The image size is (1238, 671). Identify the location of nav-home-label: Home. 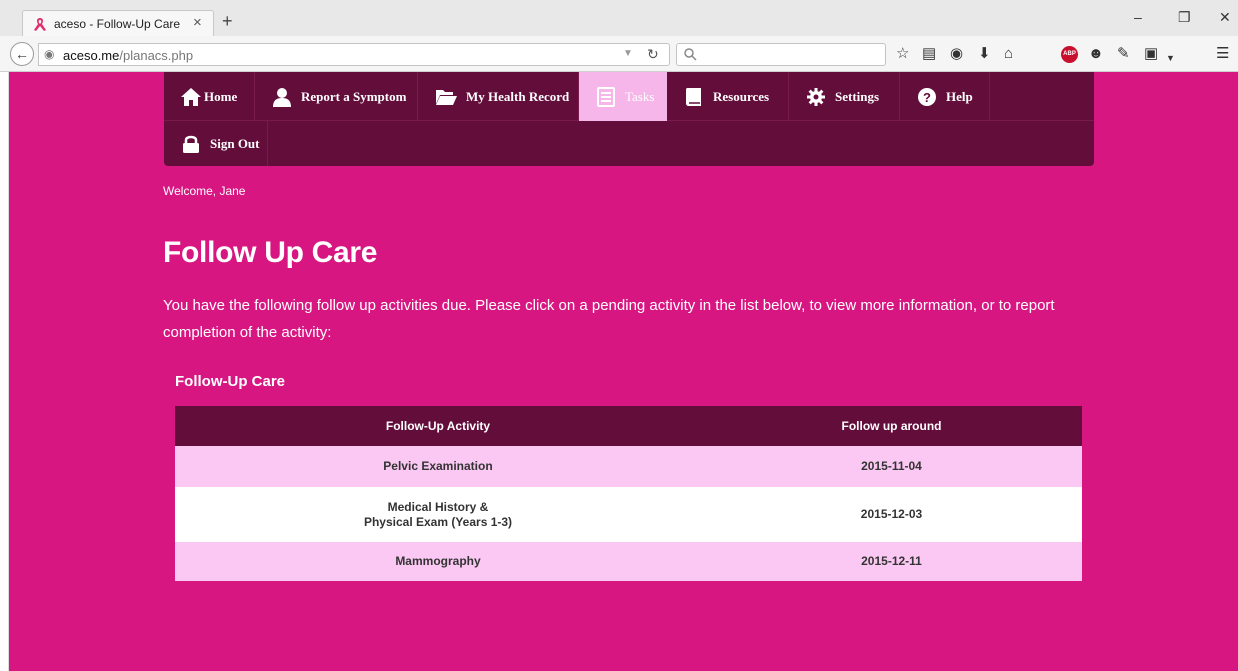
(221, 96).